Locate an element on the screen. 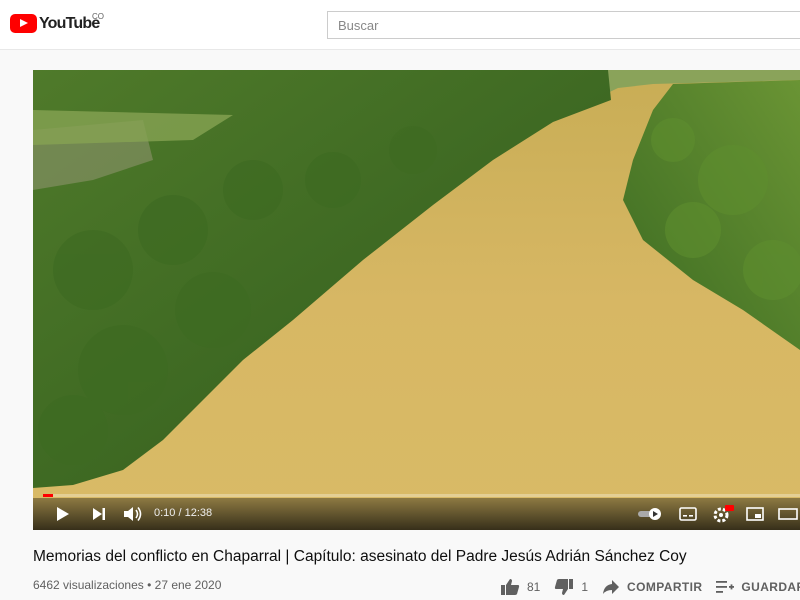  save-button: GUARDAR is located at coordinates (758, 587).